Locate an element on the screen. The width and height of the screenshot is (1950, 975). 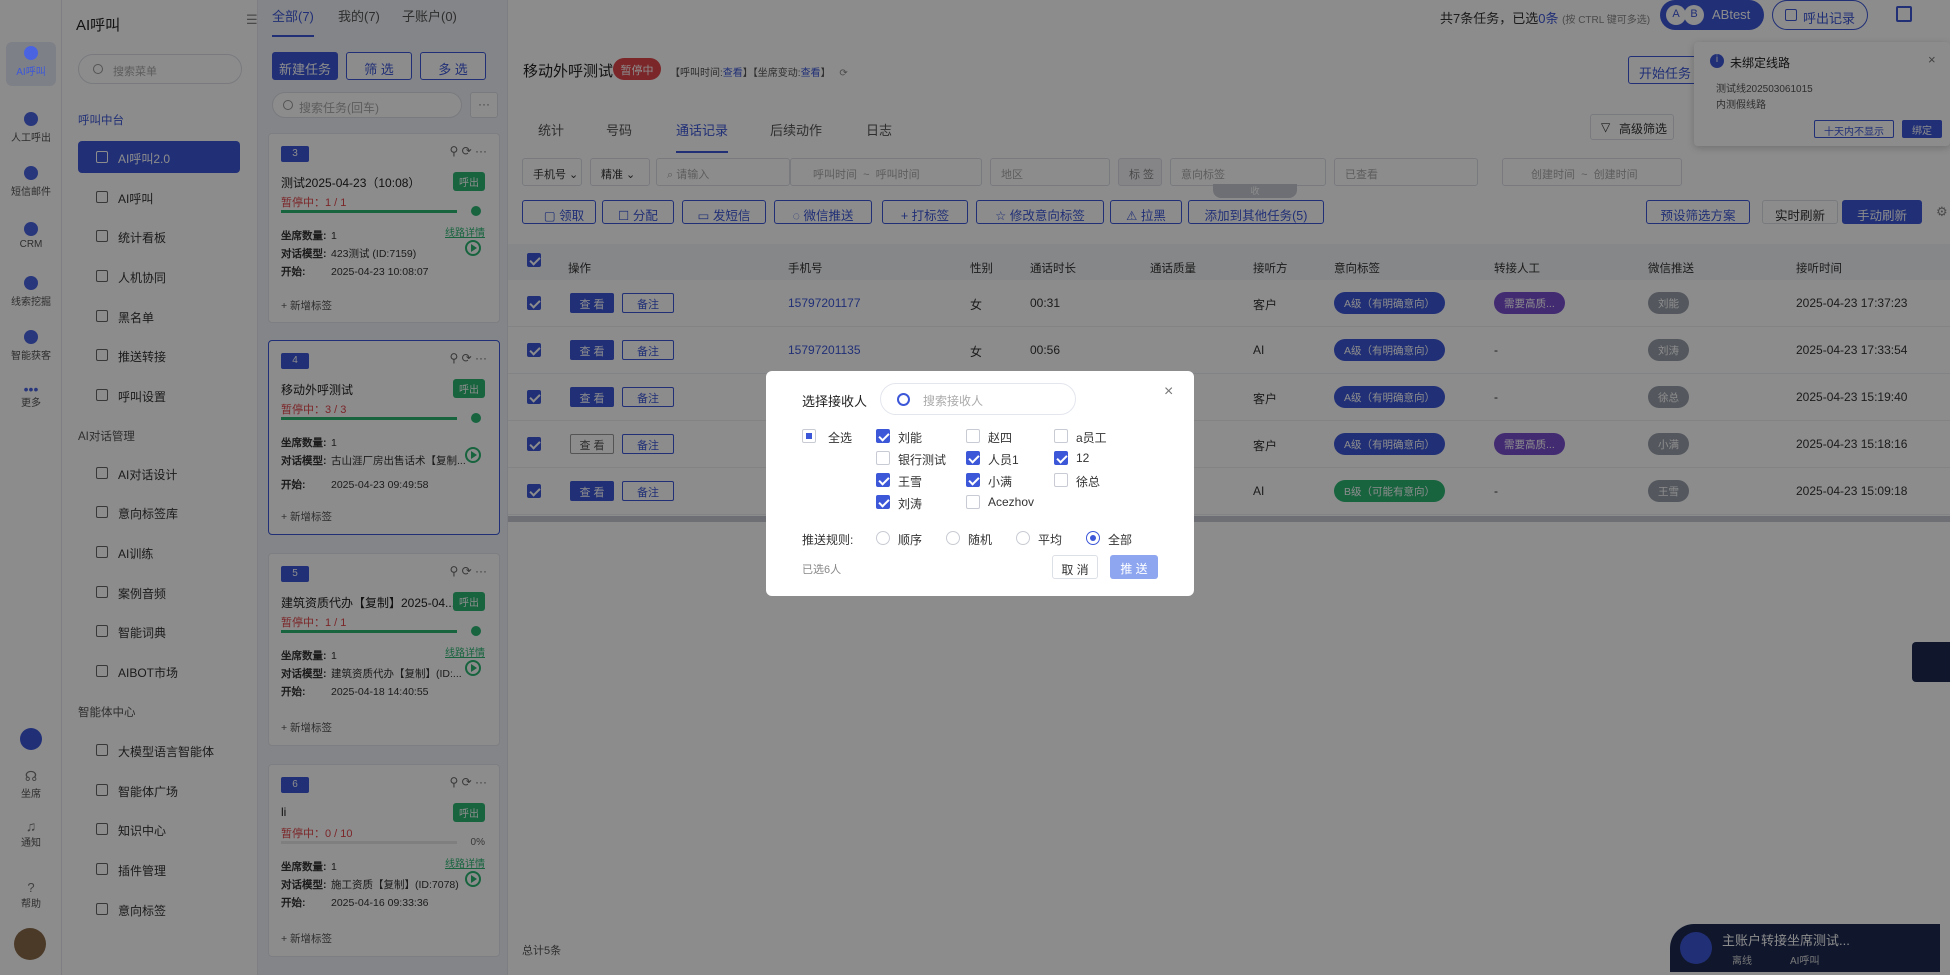
recipient-search-input: 搜索接收人 is located at coordinates (978, 399).